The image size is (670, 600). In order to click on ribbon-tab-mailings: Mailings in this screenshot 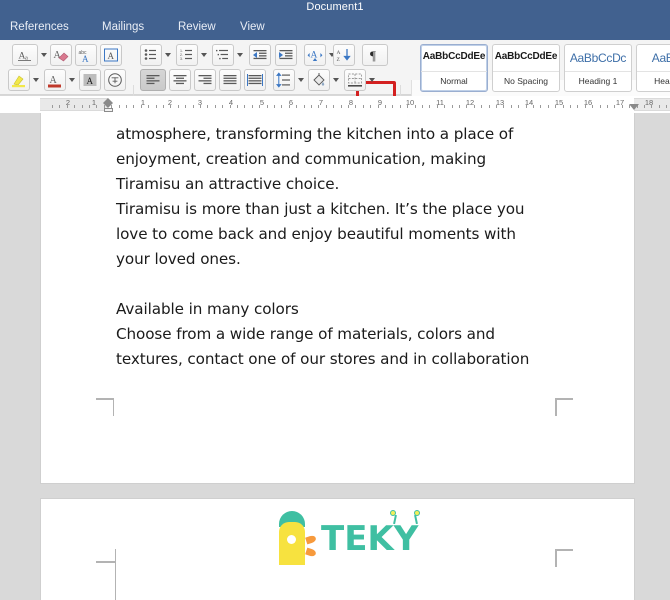, I will do `click(123, 27)`.